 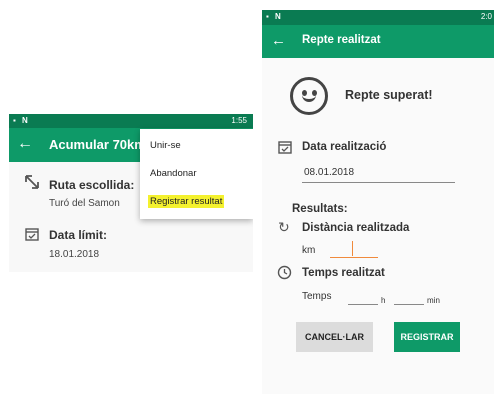 I want to click on minutes-unit: min, so click(x=433, y=300).